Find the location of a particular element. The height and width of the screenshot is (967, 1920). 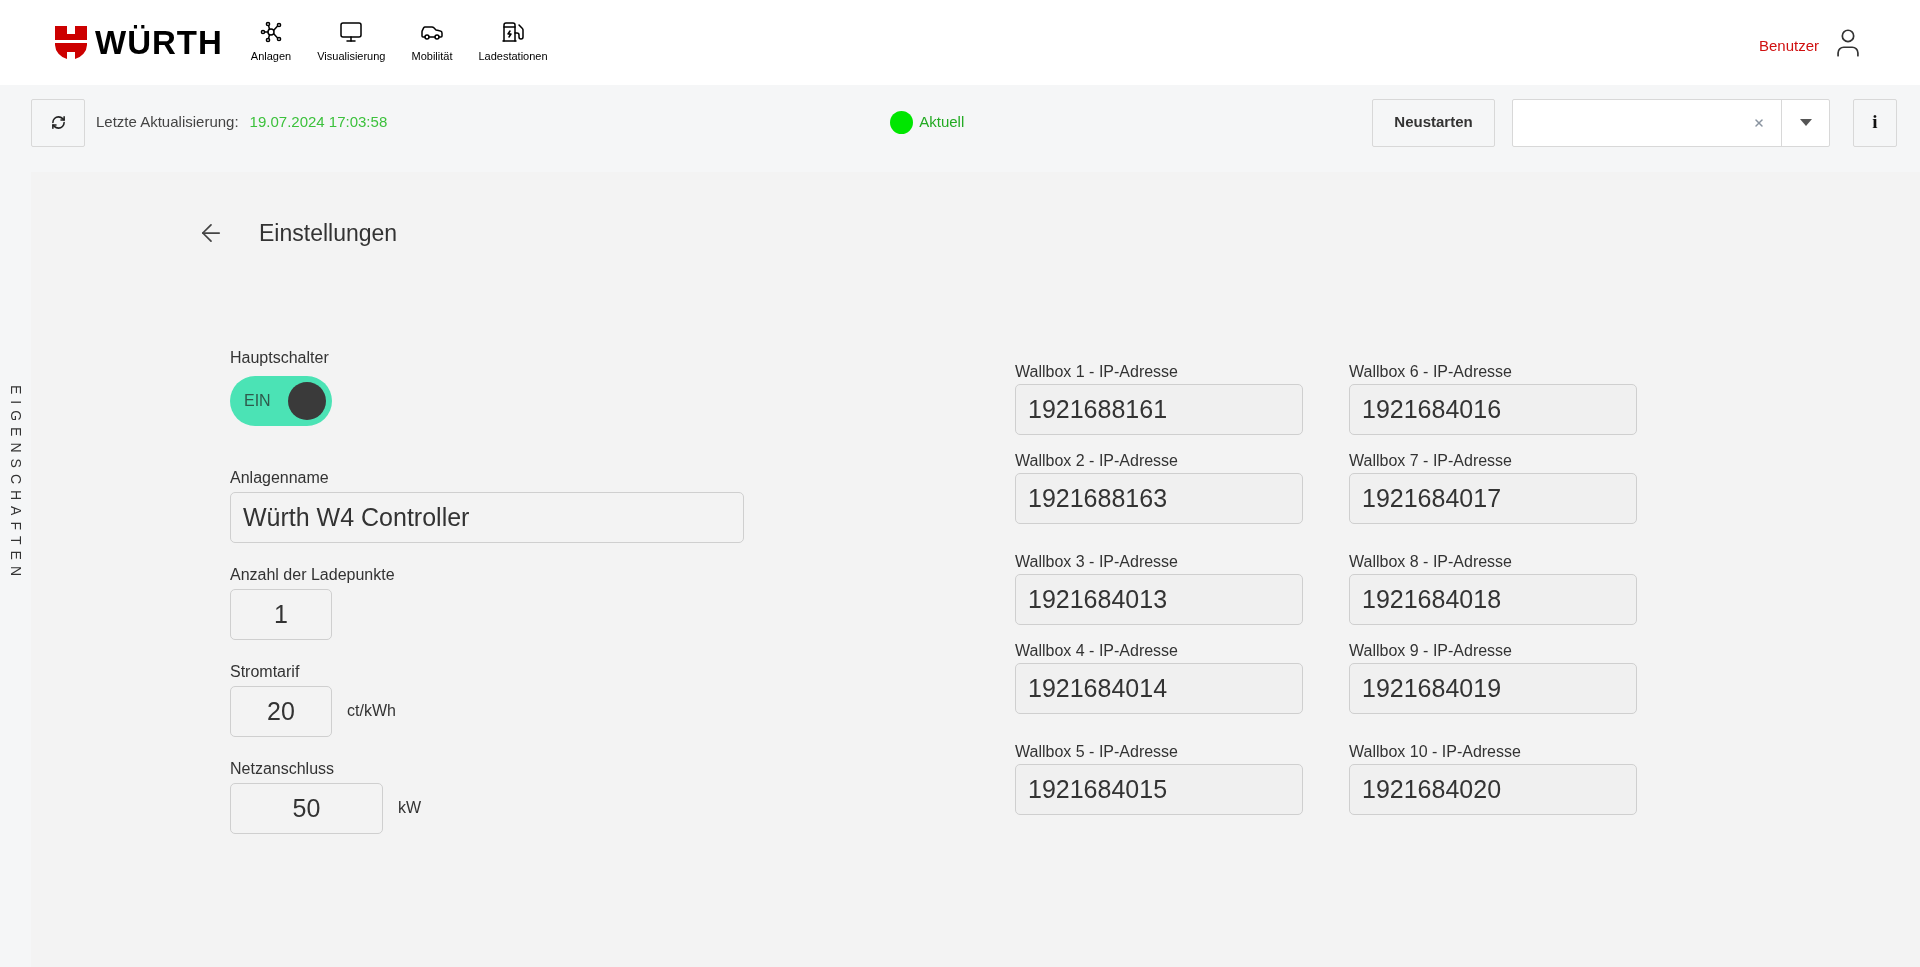

nav-link: Anlagen is located at coordinates (271, 42).